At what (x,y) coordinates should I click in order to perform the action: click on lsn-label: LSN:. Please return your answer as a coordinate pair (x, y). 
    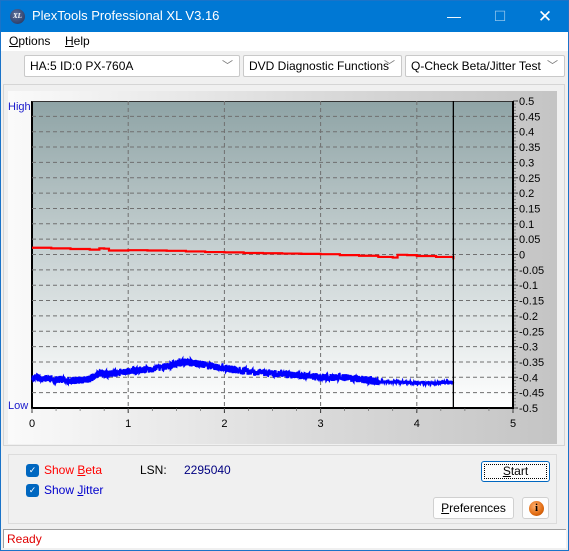
    Looking at the image, I should click on (153, 470).